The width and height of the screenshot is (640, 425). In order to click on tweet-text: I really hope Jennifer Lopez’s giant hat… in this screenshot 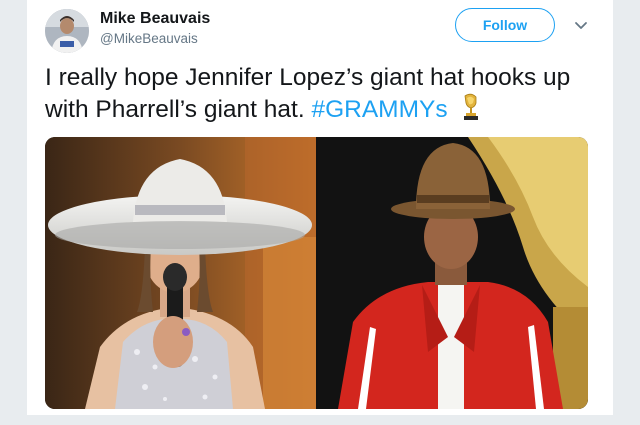, I will do `click(325, 95)`.